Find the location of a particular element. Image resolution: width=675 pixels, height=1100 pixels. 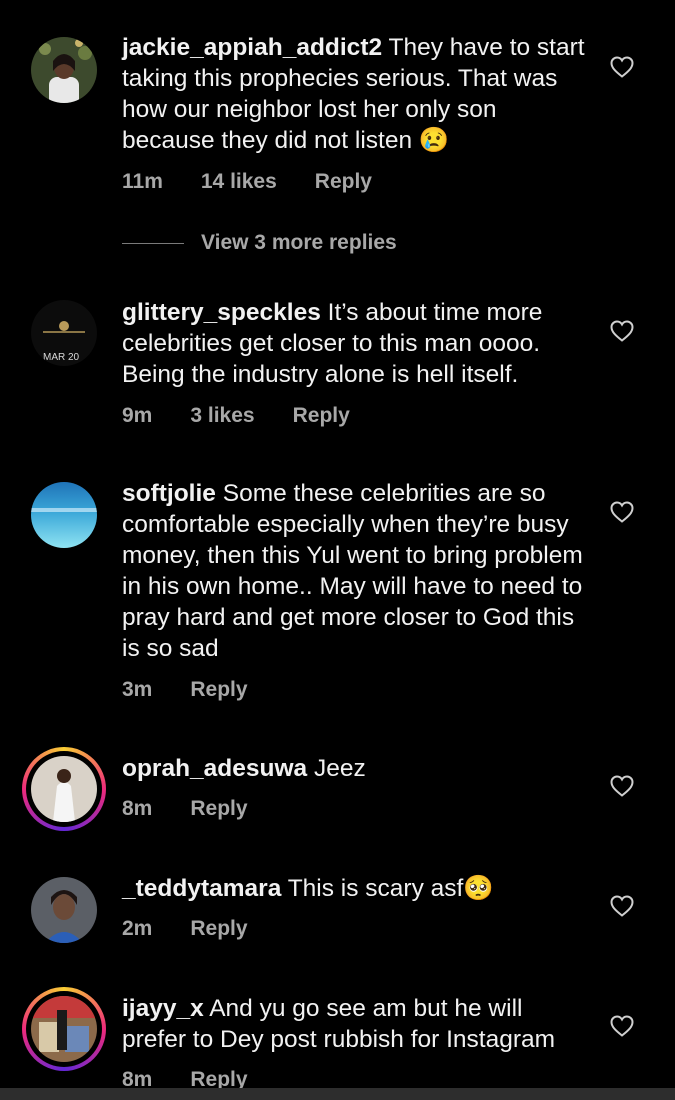

comment-body: Jeez is located at coordinates (340, 768).